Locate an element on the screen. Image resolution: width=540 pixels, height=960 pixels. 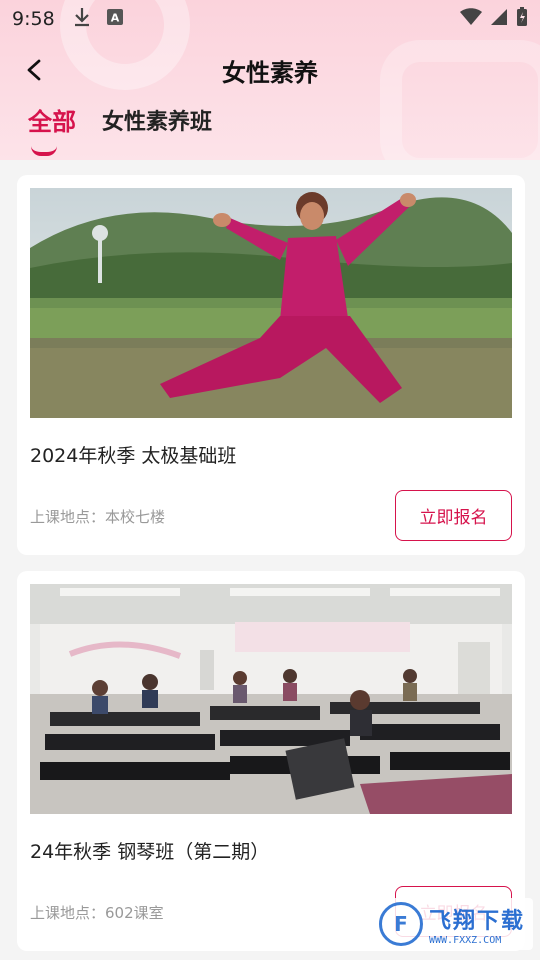
page-title: 女性素养 is located at coordinates (270, 72).